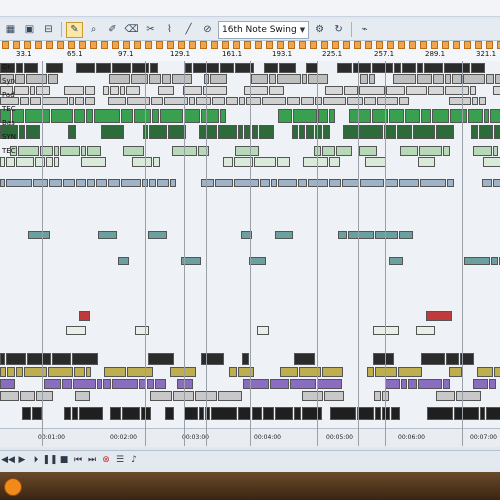  What do you see at coordinates (29, 30) in the screenshot?
I see `select-icon: ▣` at bounding box center [29, 30].